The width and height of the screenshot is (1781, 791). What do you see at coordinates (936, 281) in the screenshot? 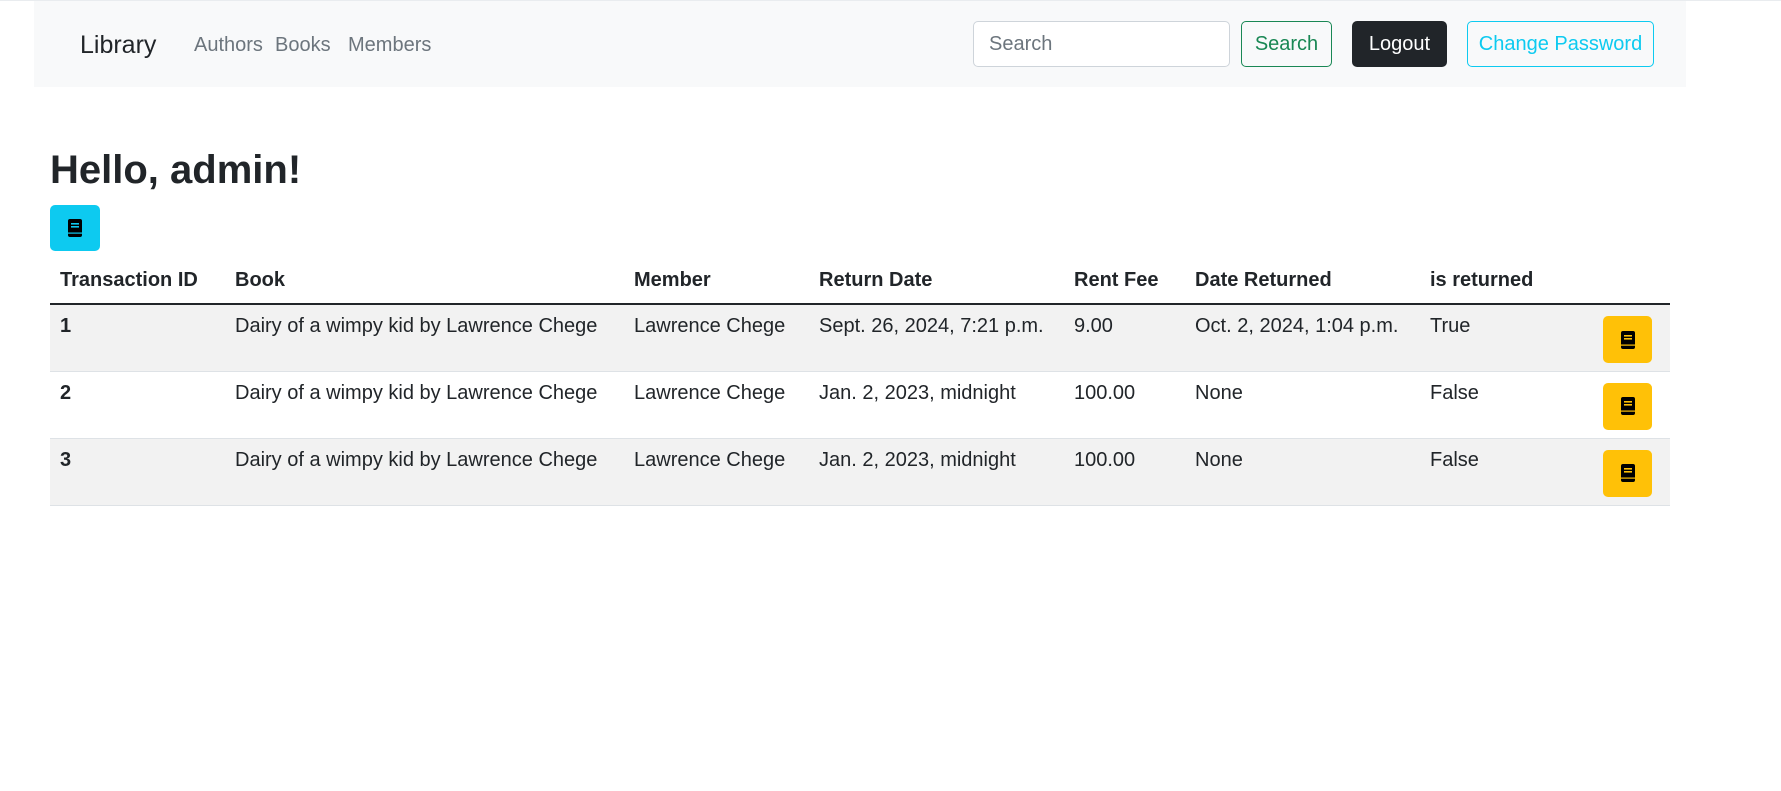
I see `column-header-return-date: Return Date` at bounding box center [936, 281].